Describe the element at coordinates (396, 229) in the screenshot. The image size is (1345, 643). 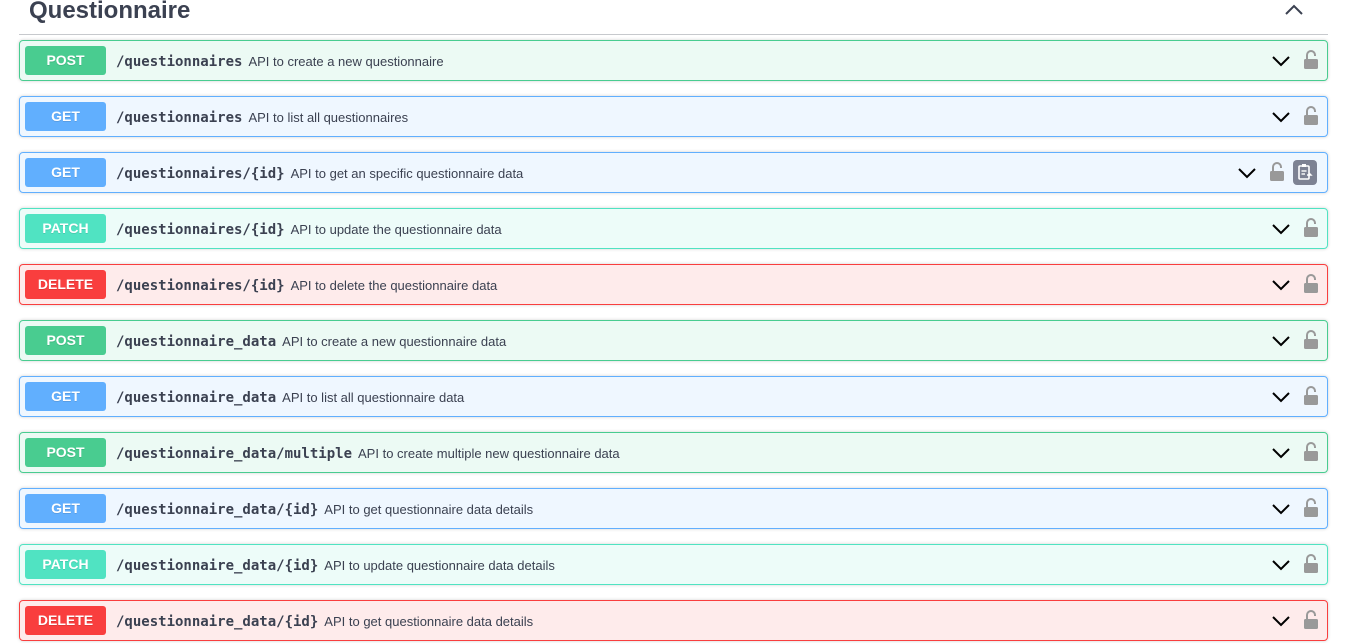
I see `operation-summary: API to update the questionnaire data` at that location.